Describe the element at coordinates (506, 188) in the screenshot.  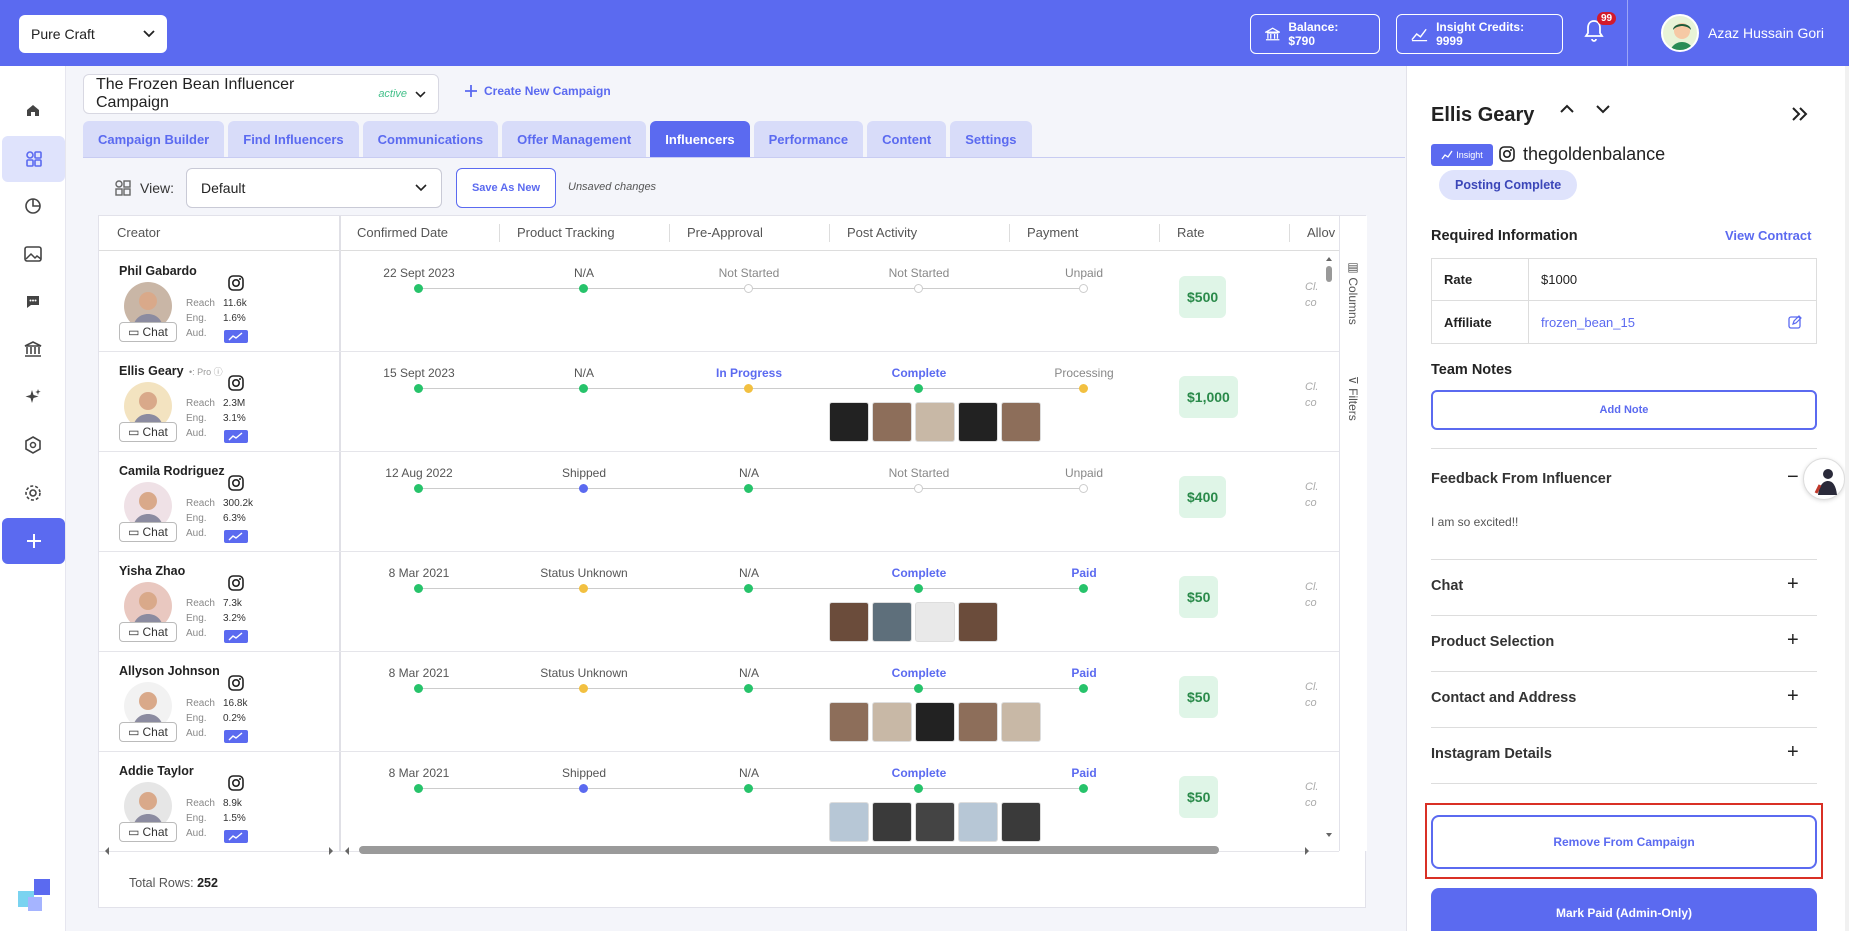
I see `save-as-new-button: Save As New` at that location.